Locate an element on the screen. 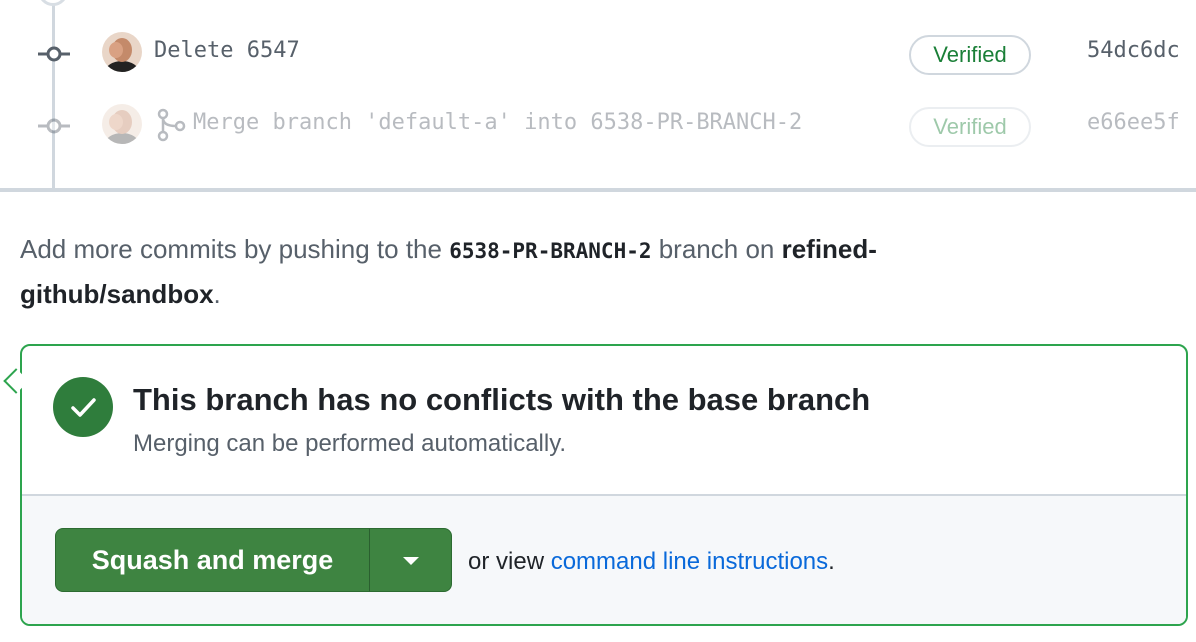  timeline-event-badge is located at coordinates (53, 3).